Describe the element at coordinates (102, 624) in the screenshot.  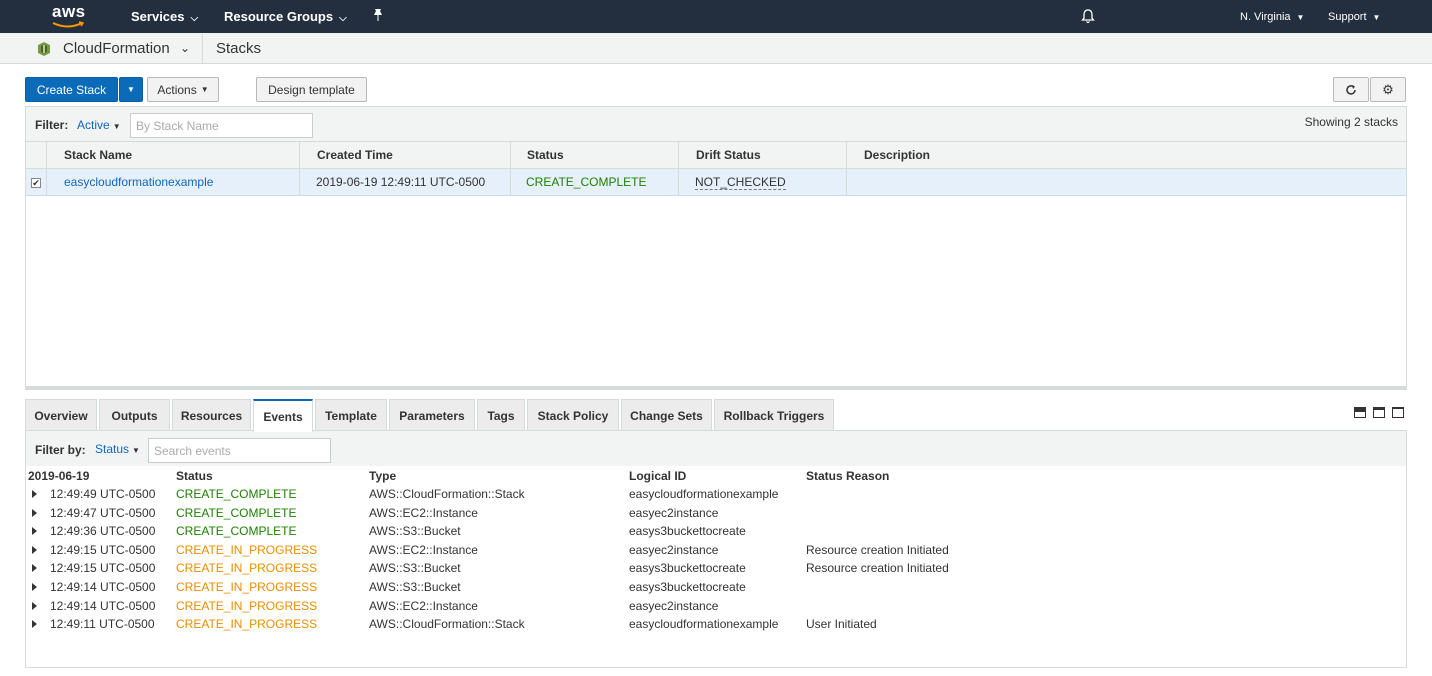
I see `event-time: 12:49:11 UTC-0500` at that location.